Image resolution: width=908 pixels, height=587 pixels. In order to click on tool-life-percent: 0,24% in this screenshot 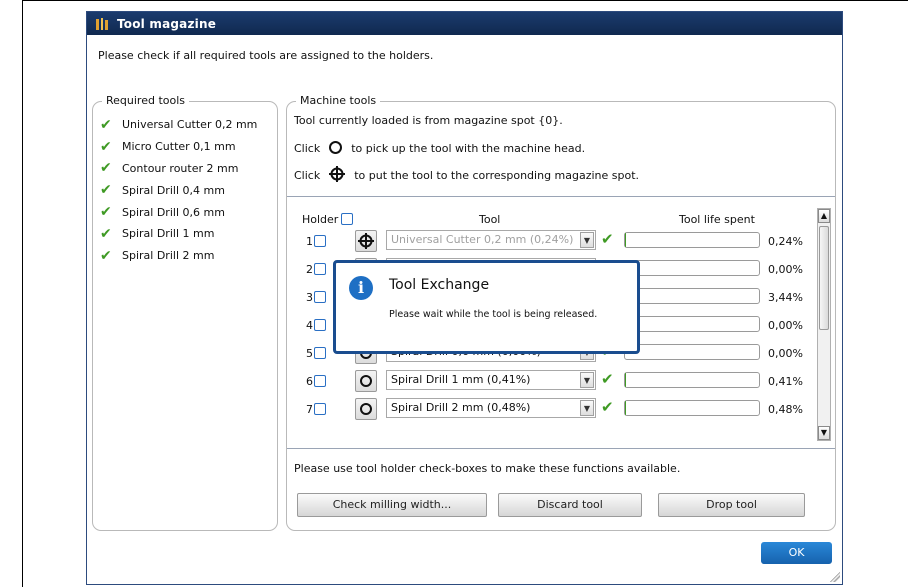, I will do `click(785, 241)`.